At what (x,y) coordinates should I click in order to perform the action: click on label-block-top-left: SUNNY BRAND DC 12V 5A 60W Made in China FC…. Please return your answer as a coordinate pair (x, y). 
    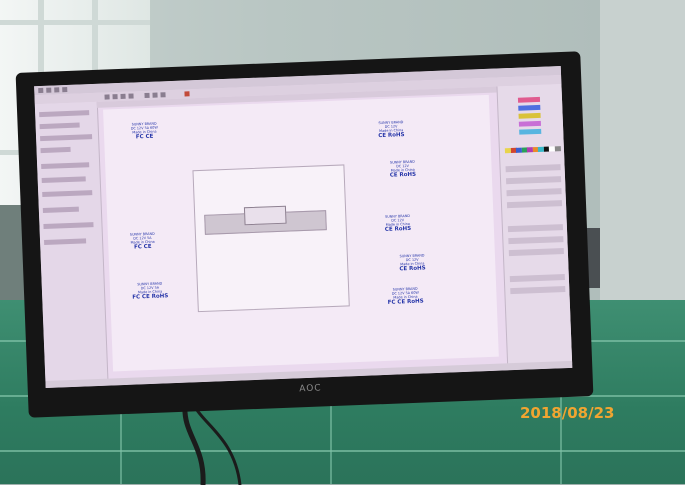
    Looking at the image, I should click on (144, 131).